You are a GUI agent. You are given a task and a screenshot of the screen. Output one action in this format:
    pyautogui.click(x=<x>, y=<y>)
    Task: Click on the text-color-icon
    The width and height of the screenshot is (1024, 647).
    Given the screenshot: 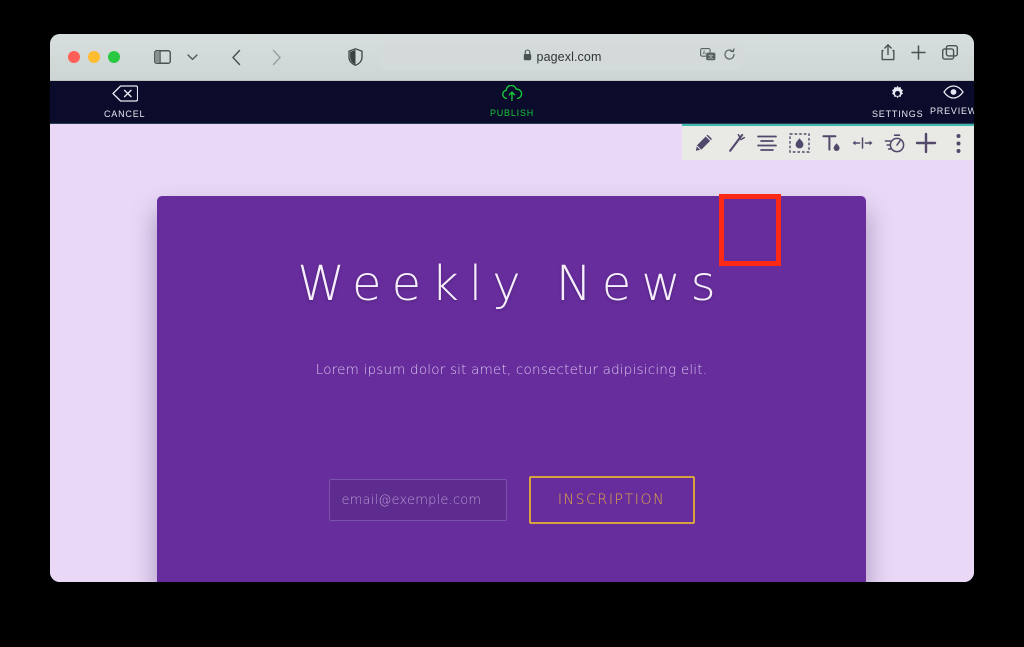 What is the action you would take?
    pyautogui.click(x=831, y=143)
    